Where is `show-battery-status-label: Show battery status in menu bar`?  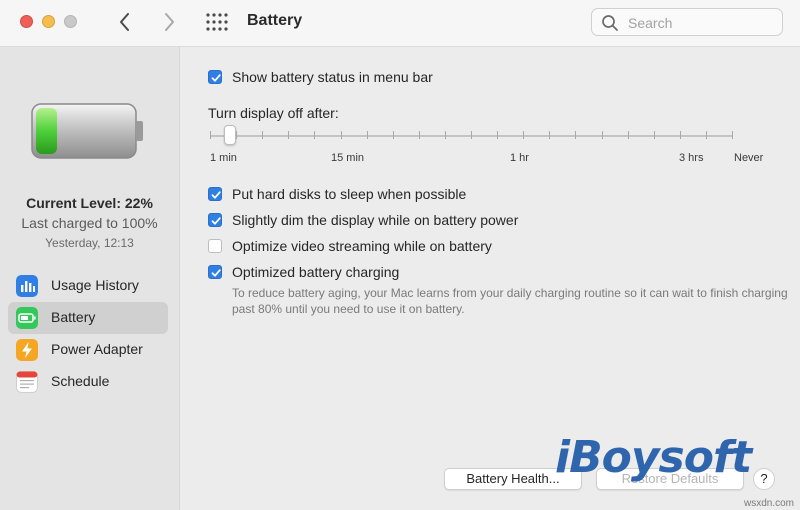 show-battery-status-label: Show battery status in menu bar is located at coordinates (332, 77).